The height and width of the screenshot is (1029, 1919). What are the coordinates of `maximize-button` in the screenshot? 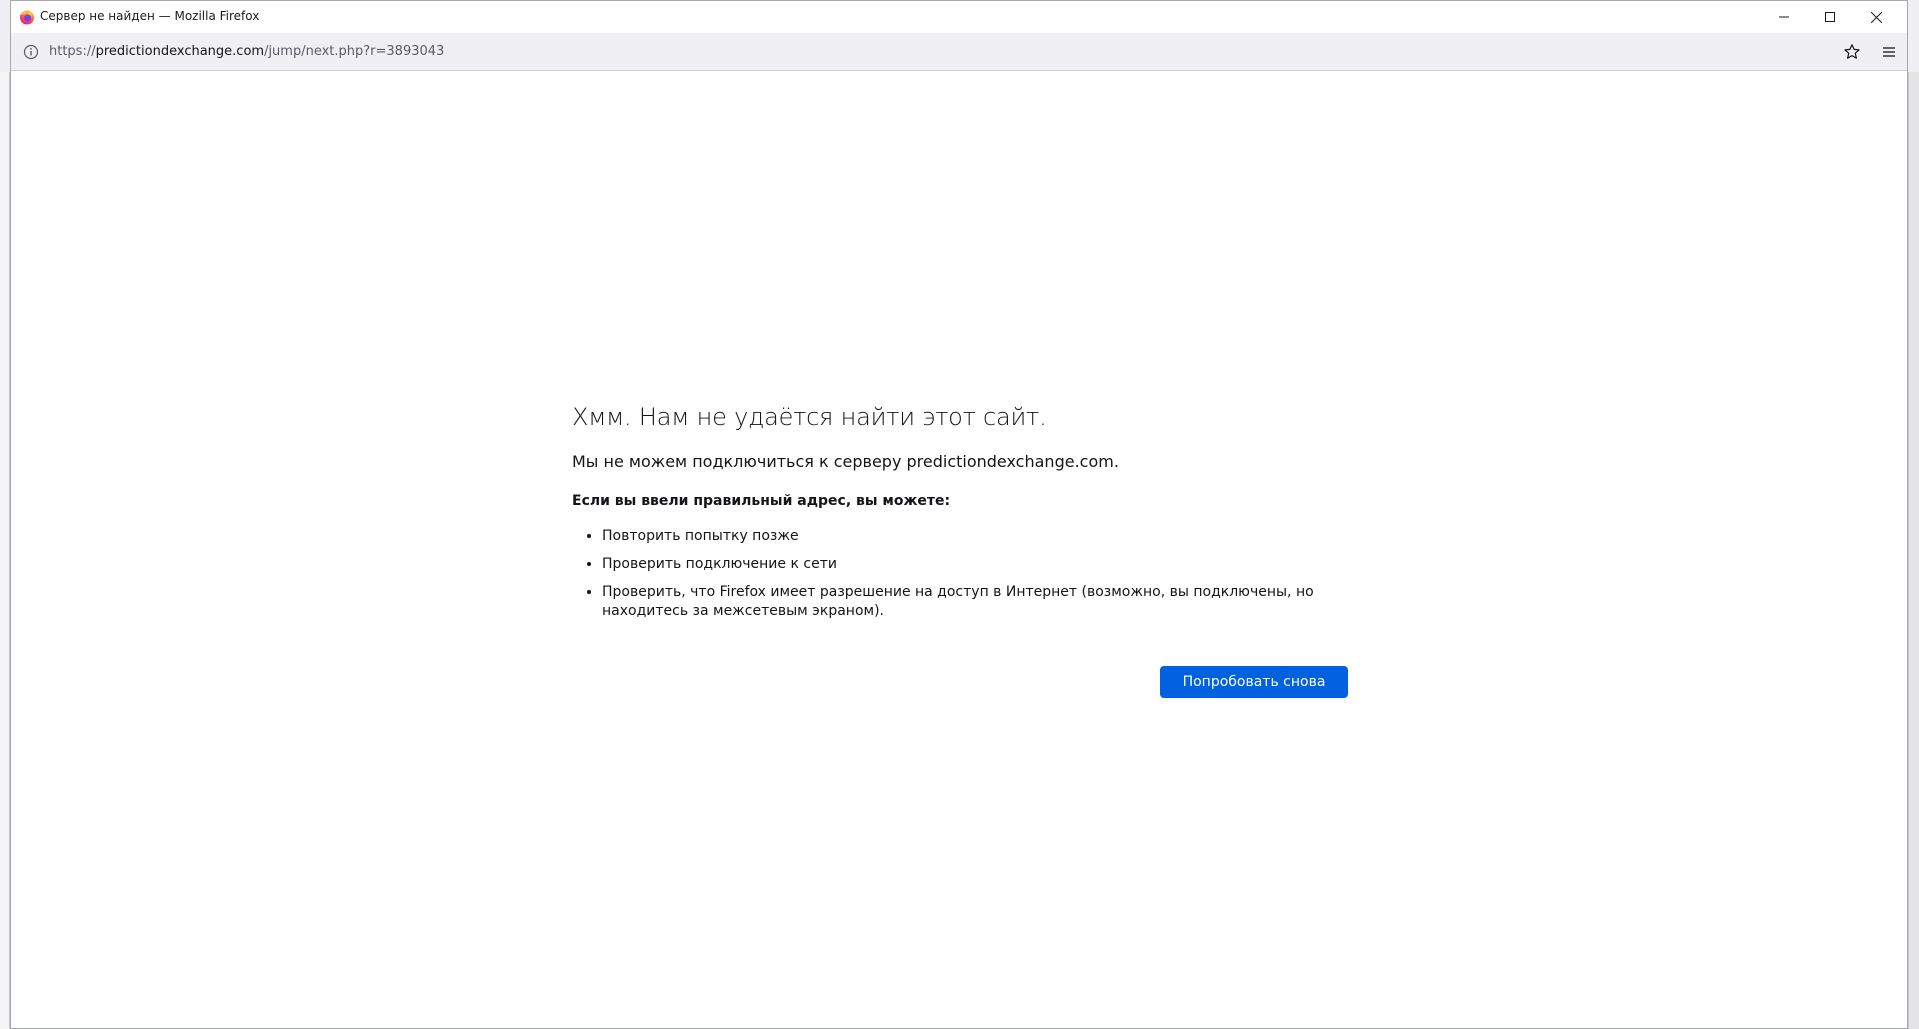 It's located at (1830, 17).